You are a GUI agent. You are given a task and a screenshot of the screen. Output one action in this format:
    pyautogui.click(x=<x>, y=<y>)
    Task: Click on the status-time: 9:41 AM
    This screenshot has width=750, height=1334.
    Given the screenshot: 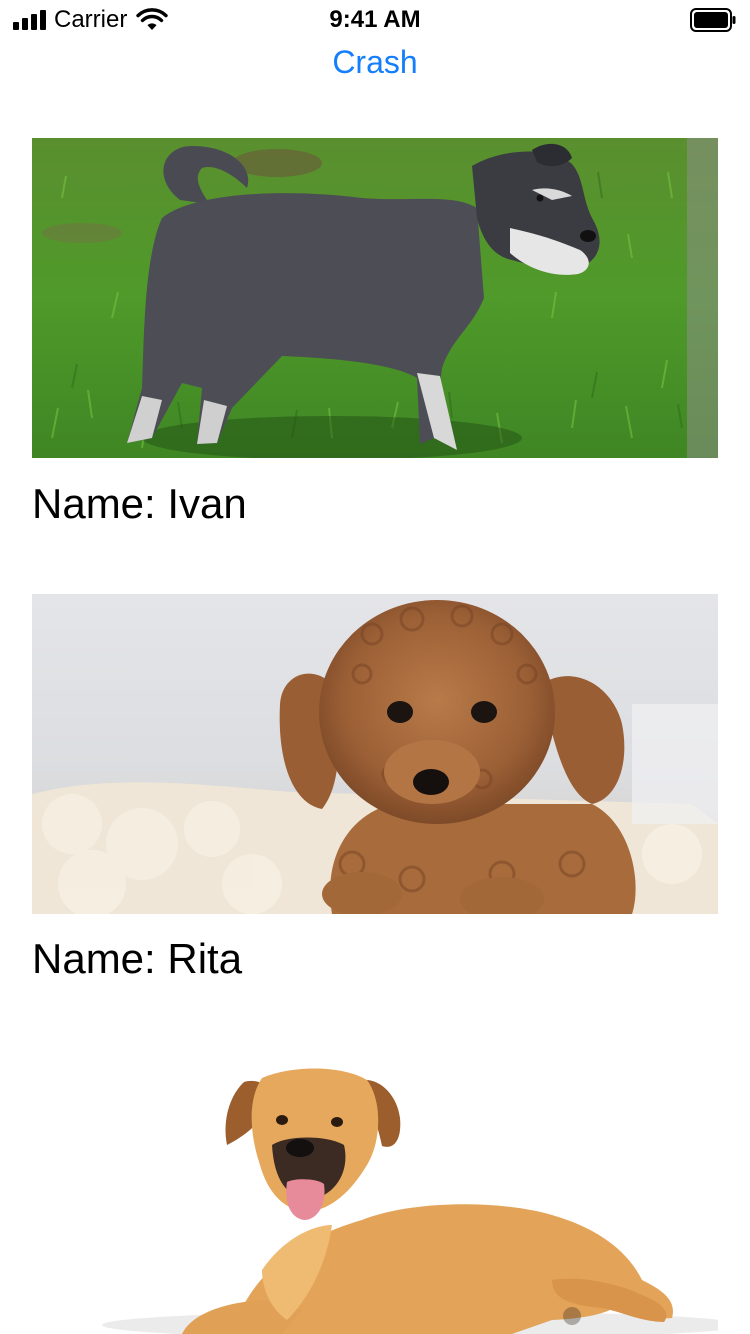 What is the action you would take?
    pyautogui.click(x=375, y=19)
    